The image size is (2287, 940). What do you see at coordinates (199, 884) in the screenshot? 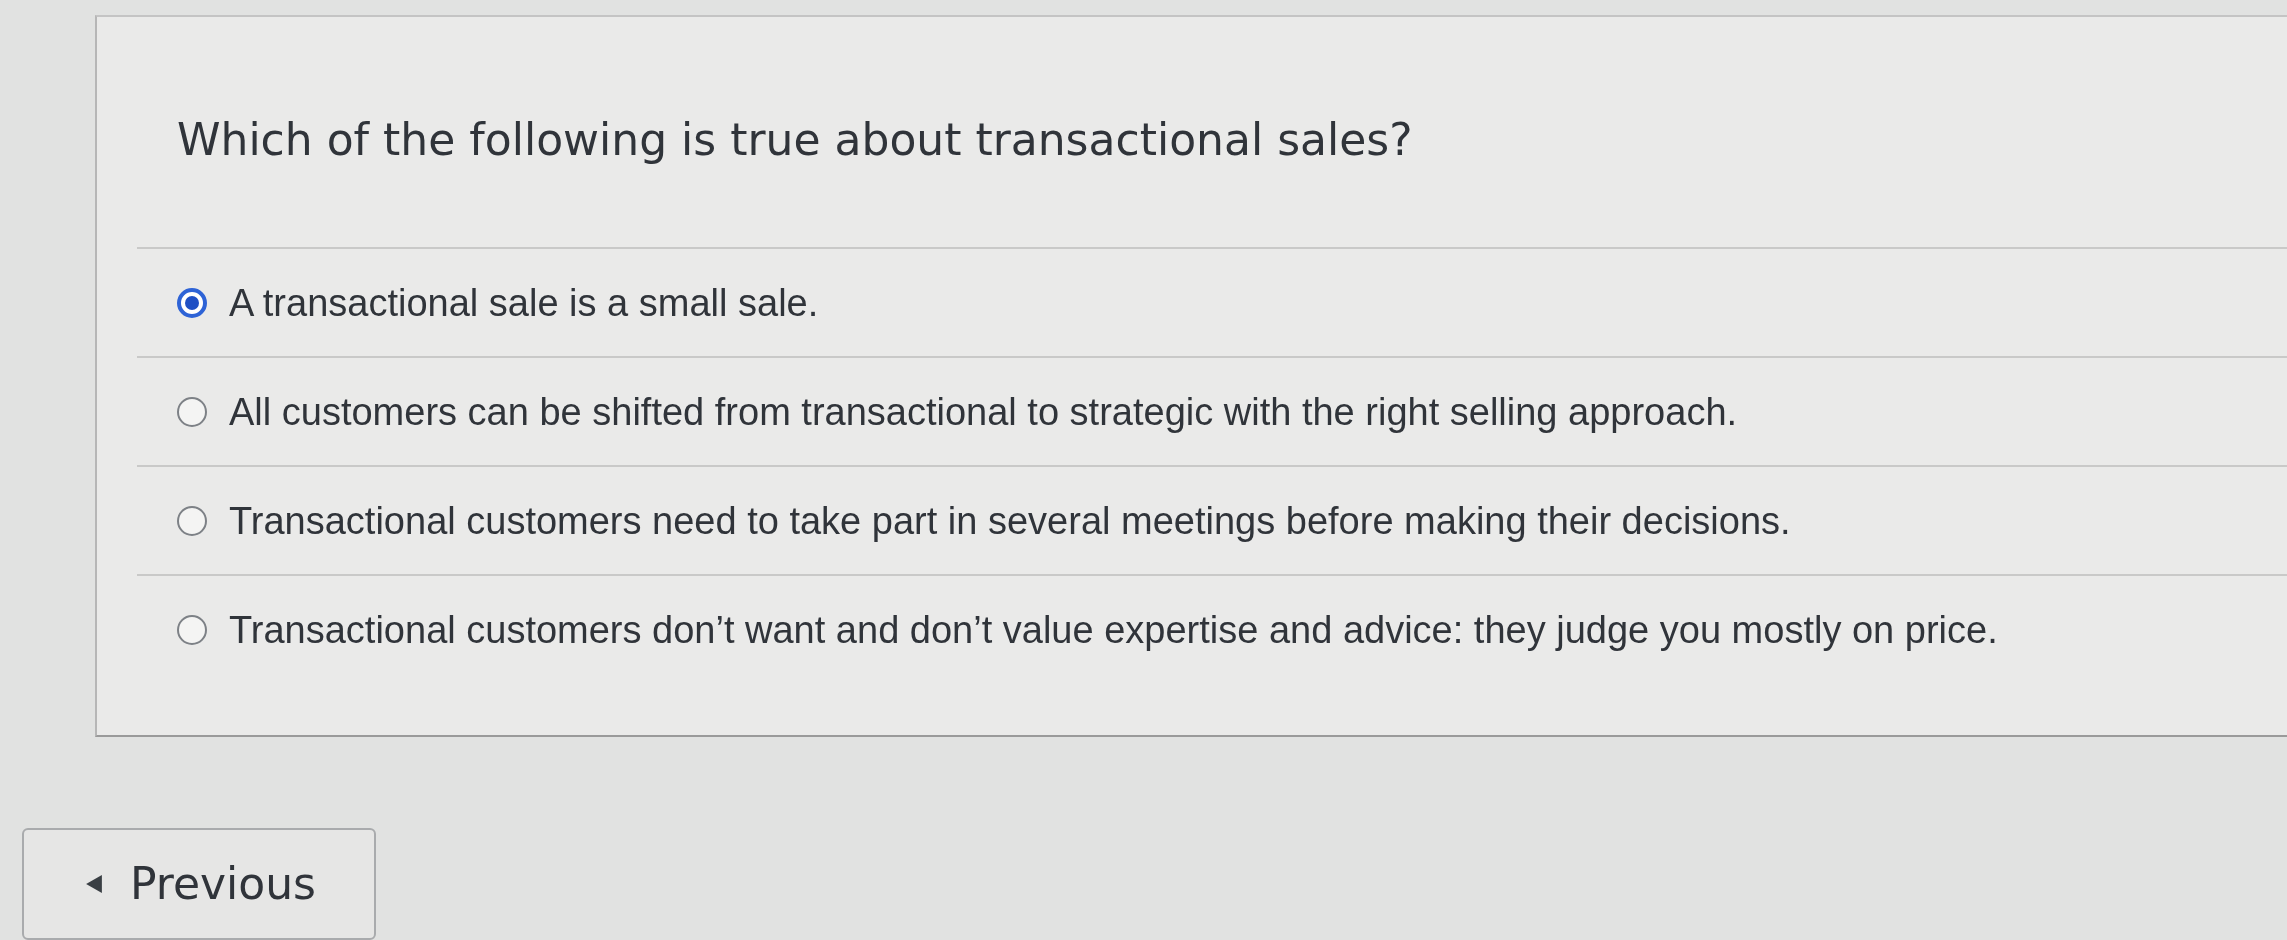
I see `previous-button: Previous` at bounding box center [199, 884].